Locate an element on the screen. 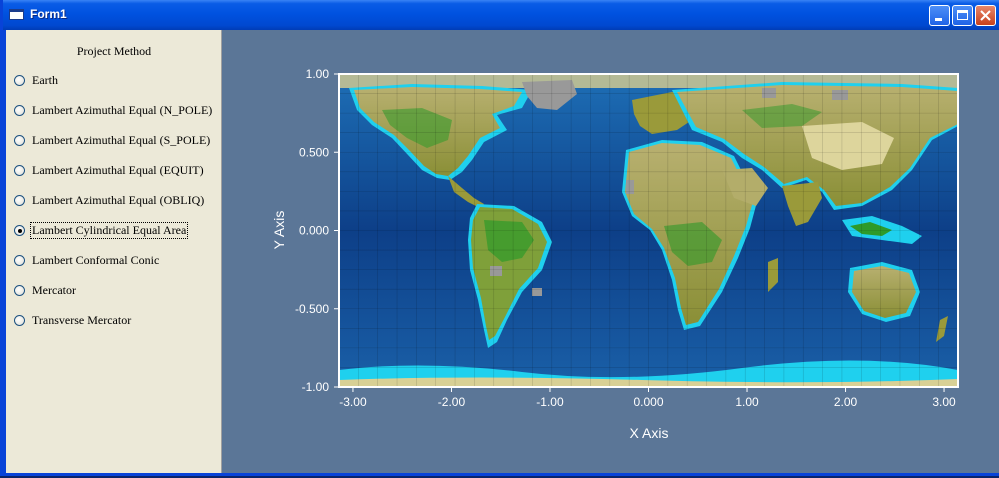 Image resolution: width=999 pixels, height=478 pixels. radio-earth: Earth is located at coordinates (36, 80).